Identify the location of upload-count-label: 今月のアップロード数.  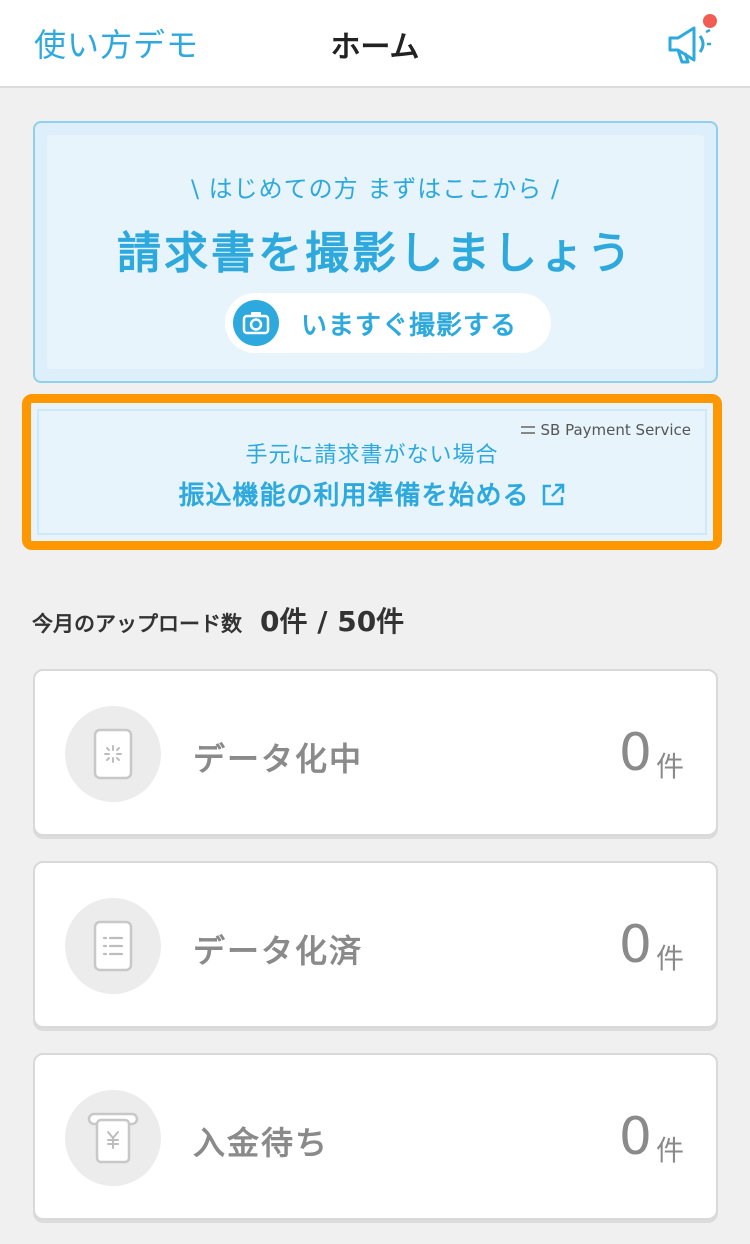
(137, 624).